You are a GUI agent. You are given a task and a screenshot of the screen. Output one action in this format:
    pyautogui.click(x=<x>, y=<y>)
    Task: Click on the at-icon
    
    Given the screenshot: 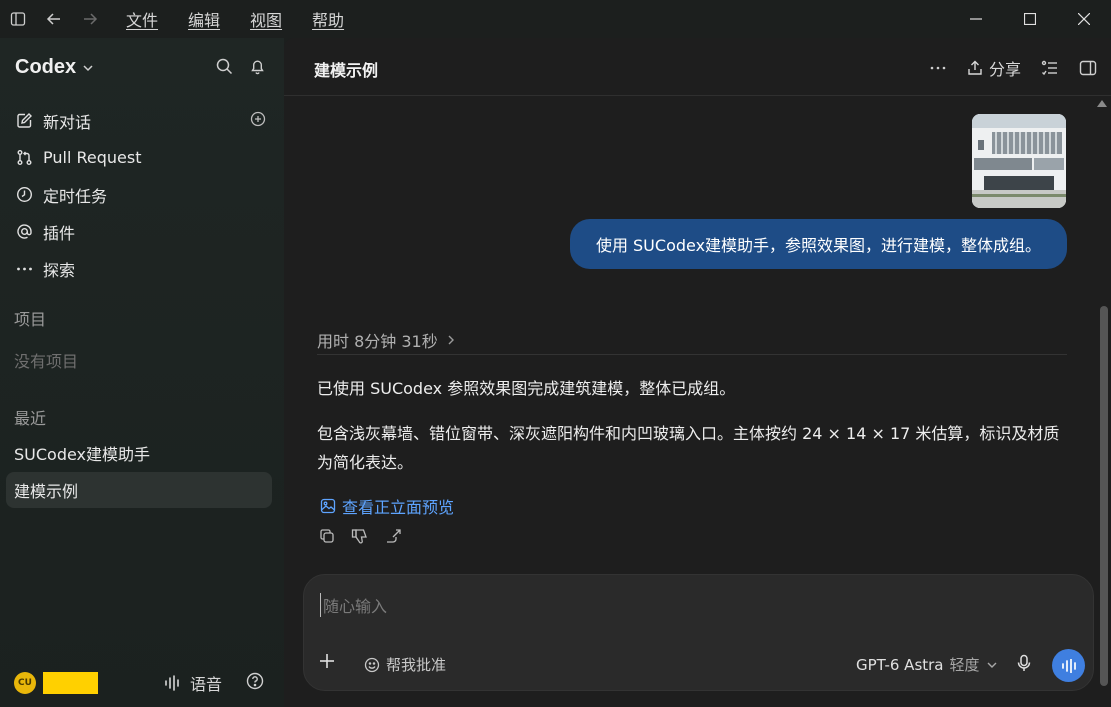 What is the action you would take?
    pyautogui.click(x=24, y=232)
    